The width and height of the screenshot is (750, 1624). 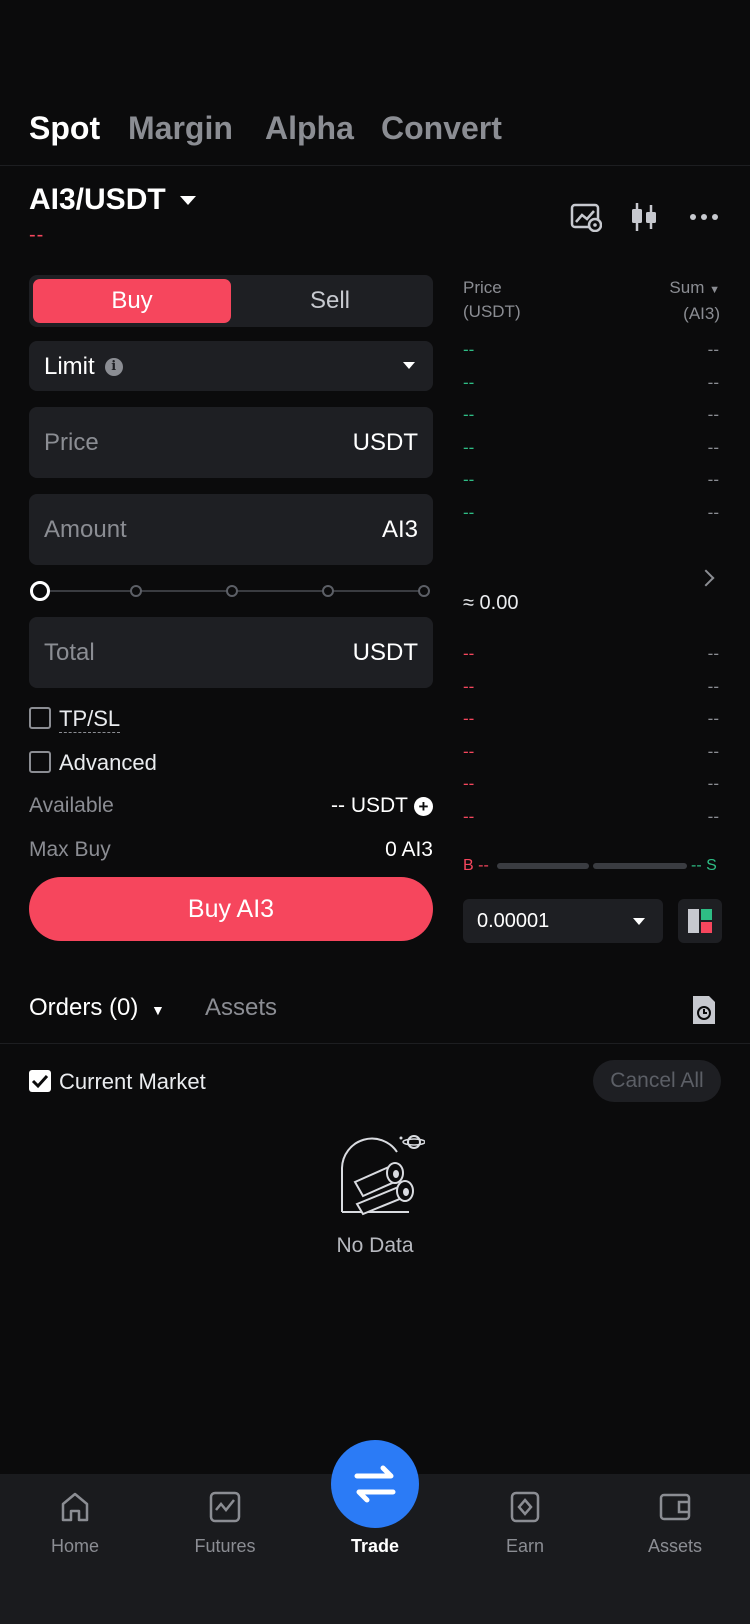 I want to click on buy-tab: Buy, so click(x=132, y=301).